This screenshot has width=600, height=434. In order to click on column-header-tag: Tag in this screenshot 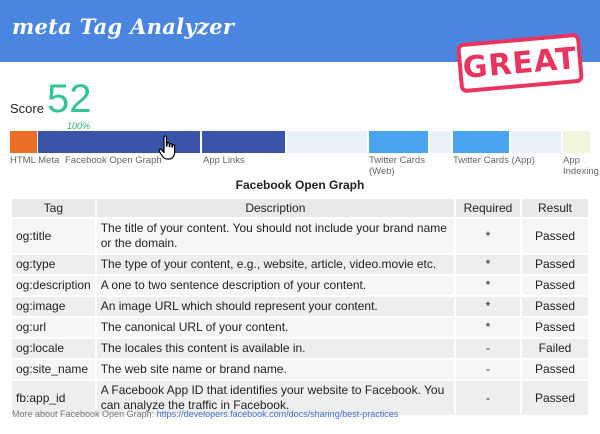, I will do `click(53, 208)`.